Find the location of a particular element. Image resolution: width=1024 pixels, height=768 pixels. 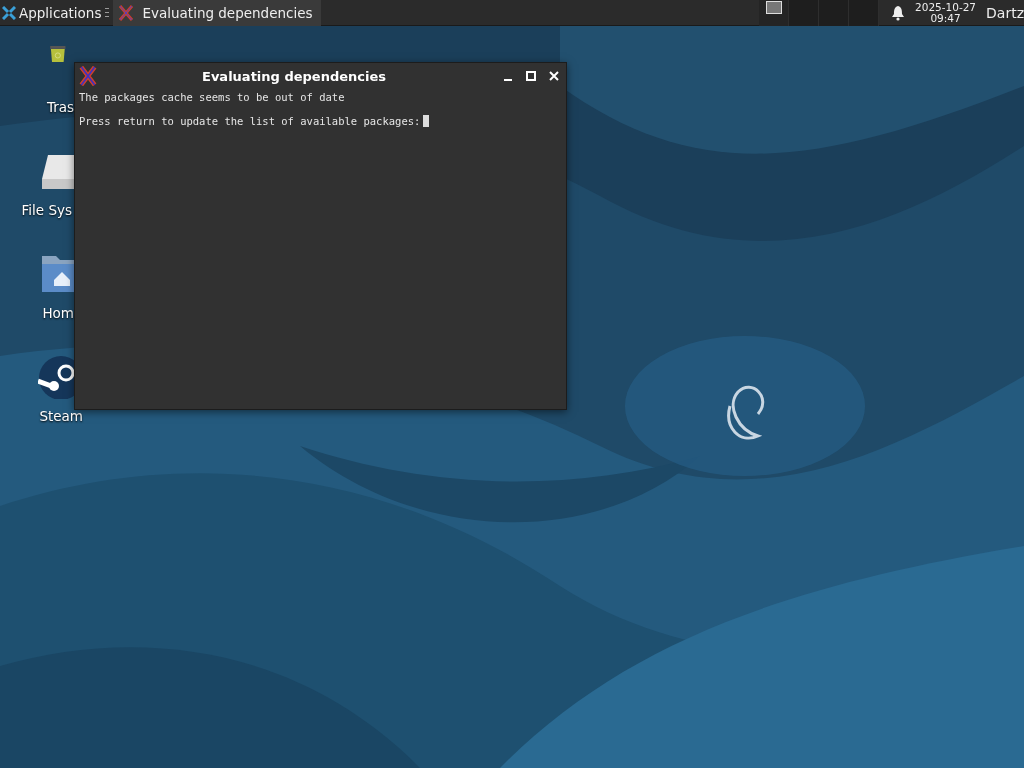

desktop-icon-label: Hom is located at coordinates (58, 313).